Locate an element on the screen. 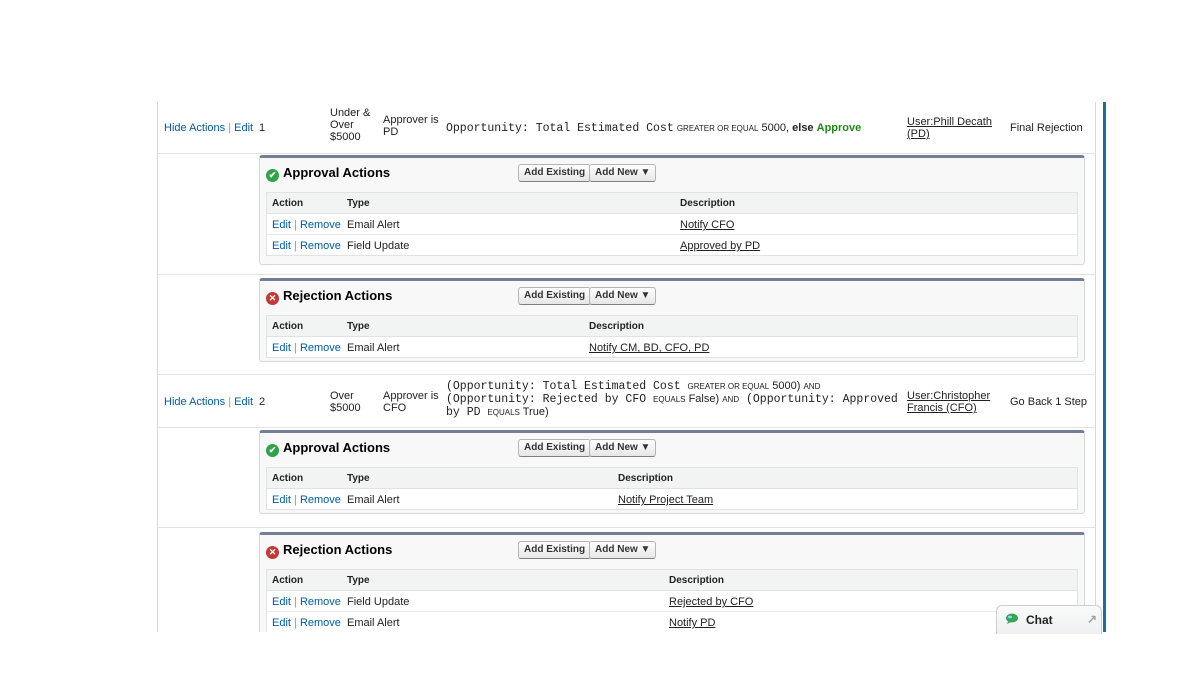 The width and height of the screenshot is (1200, 674). reject-behavior: Go Back 1 Step is located at coordinates (1049, 402).